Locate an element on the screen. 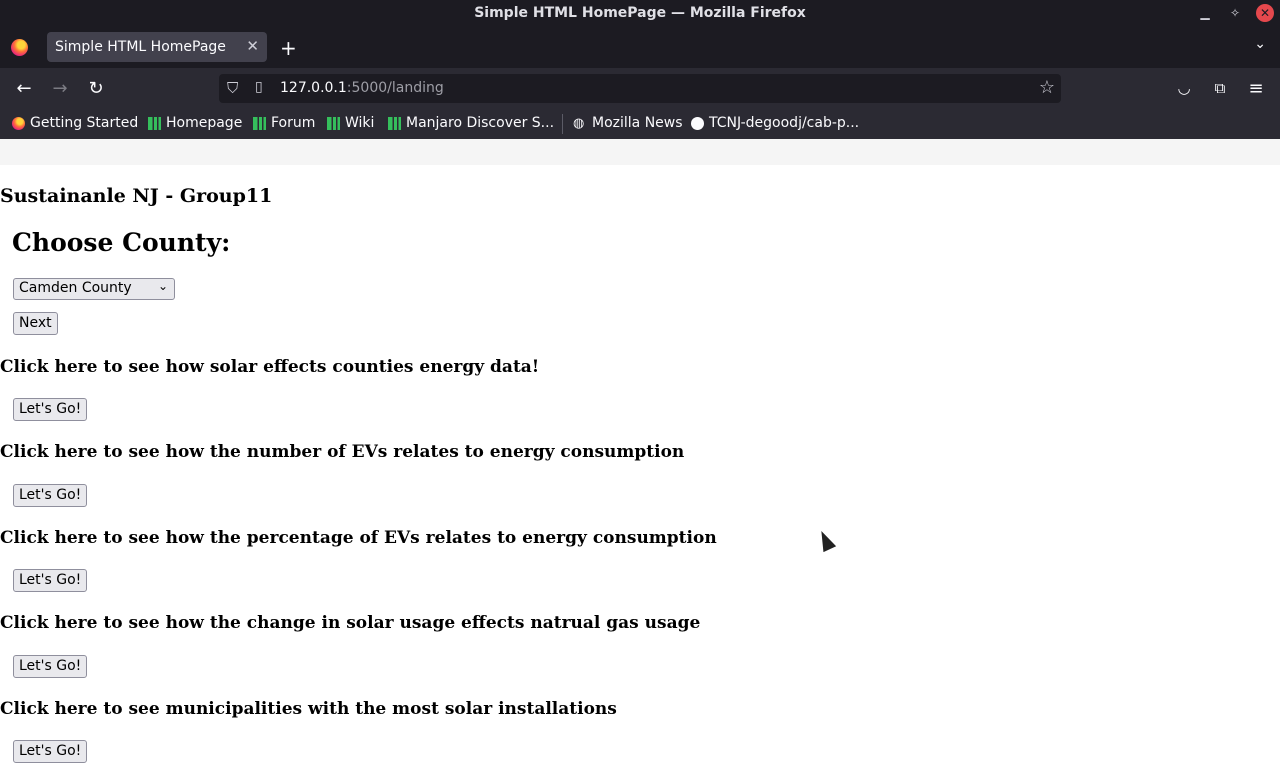  back-arrow-icon: ← is located at coordinates (24, 88).